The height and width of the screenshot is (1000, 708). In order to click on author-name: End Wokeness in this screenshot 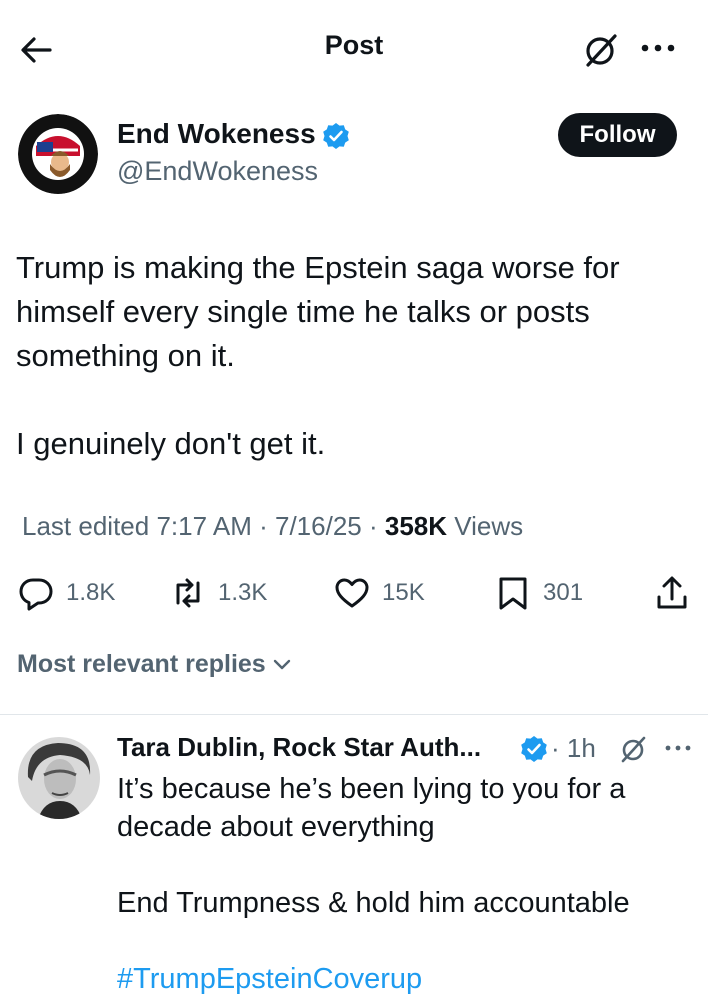, I will do `click(216, 134)`.